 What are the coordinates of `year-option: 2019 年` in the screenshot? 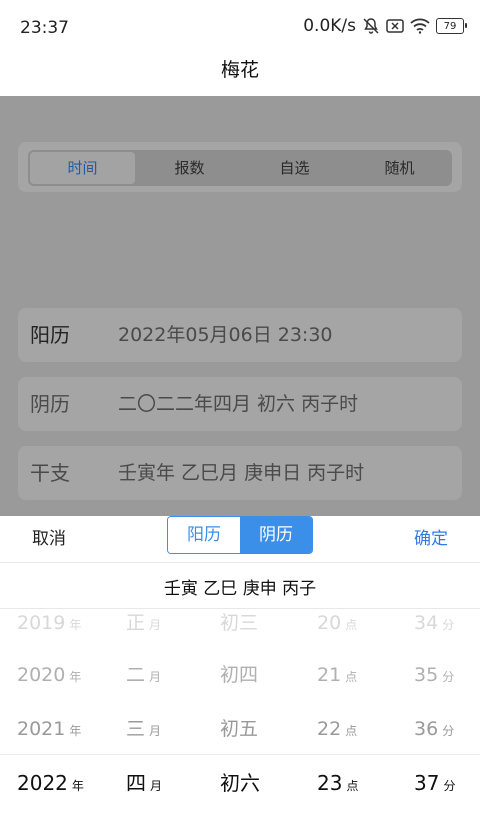 It's located at (49, 623).